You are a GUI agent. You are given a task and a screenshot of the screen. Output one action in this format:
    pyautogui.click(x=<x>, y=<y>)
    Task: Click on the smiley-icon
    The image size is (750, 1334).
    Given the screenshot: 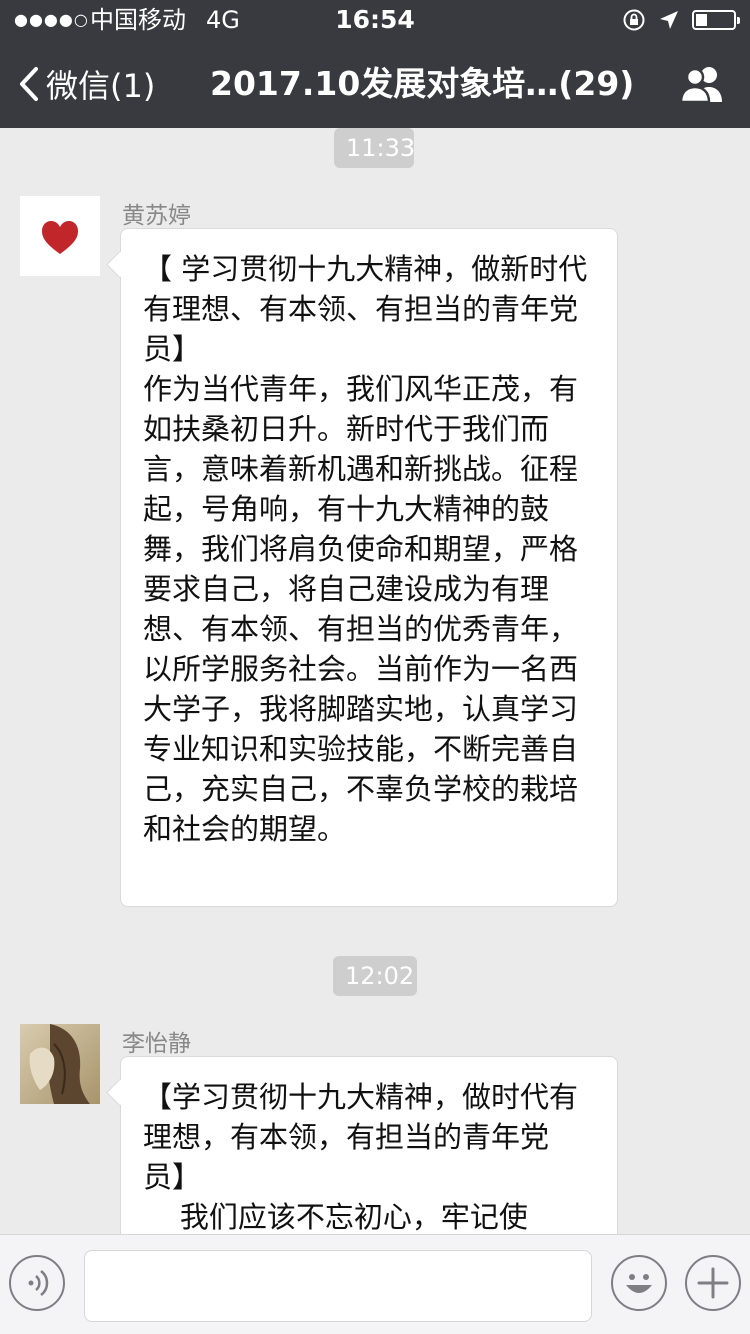 What is the action you would take?
    pyautogui.click(x=639, y=1283)
    